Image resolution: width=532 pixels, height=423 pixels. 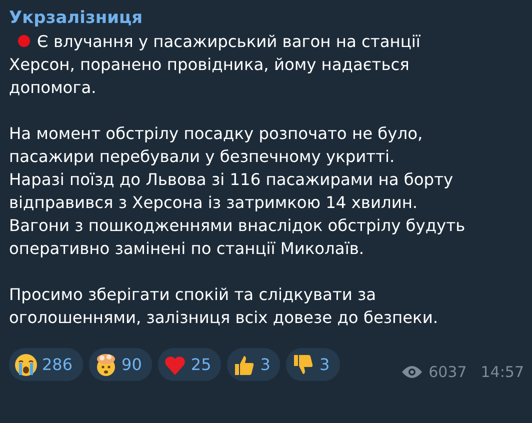 I want to click on reaction-button: 90, so click(x=120, y=364).